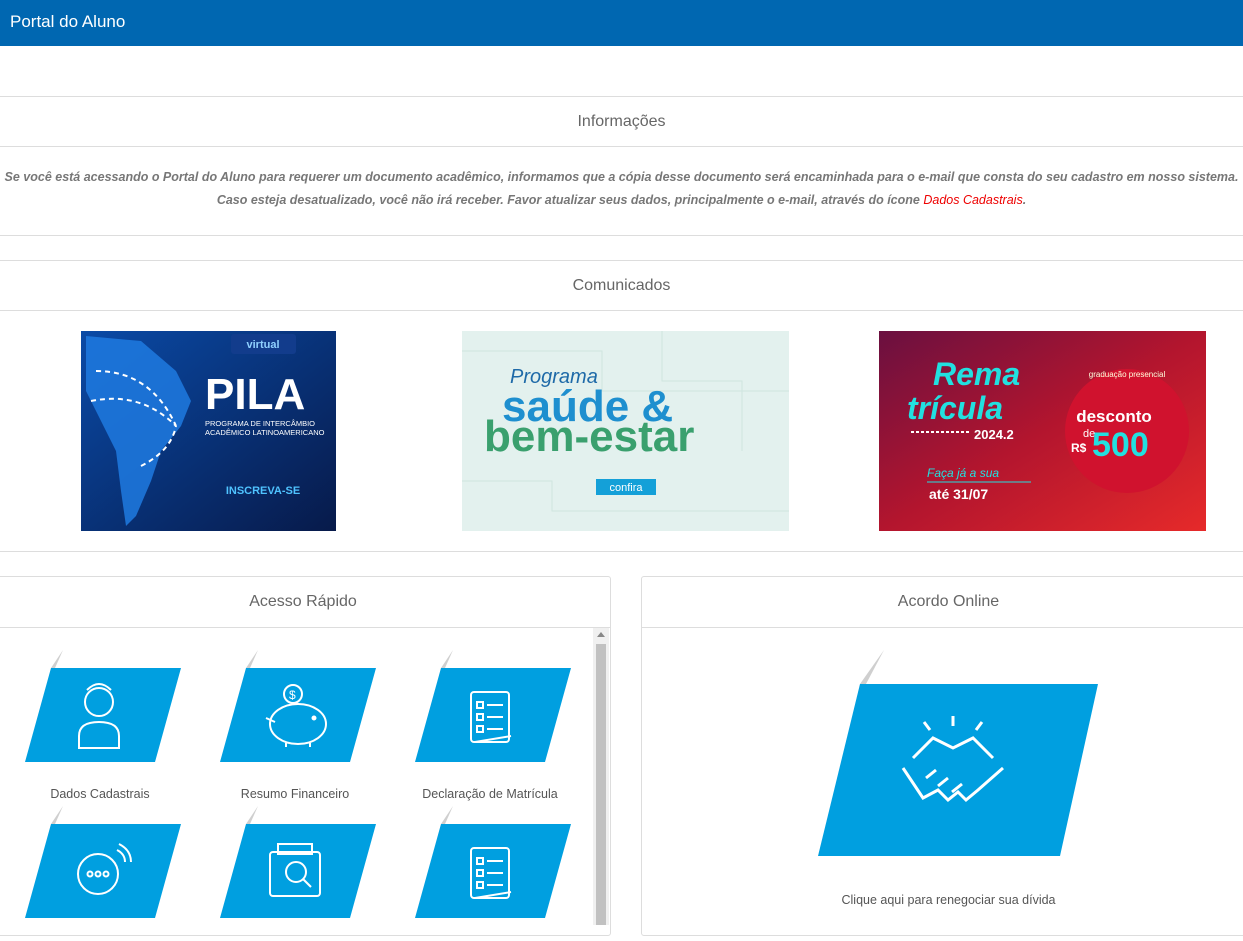 The image size is (1243, 941). I want to click on tile-label: Dados Cadastrais, so click(100, 794).